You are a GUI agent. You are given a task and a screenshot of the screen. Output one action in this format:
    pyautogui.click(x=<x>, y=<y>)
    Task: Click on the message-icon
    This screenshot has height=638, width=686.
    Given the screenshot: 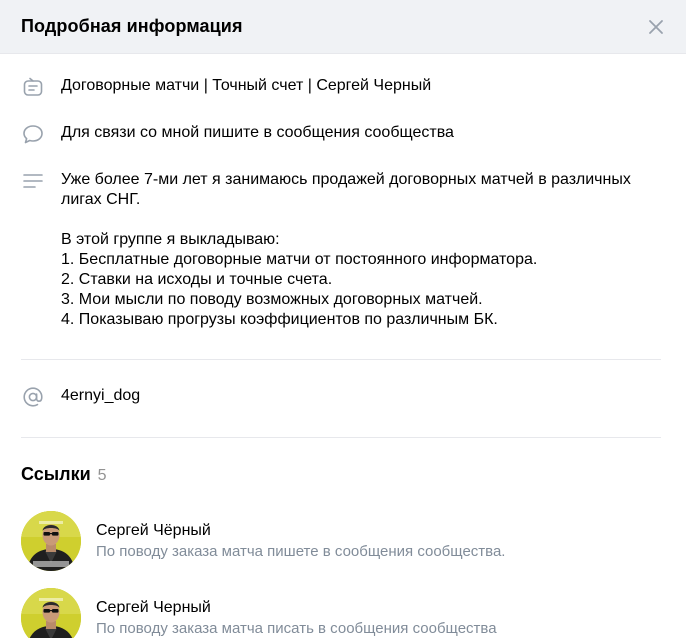 What is the action you would take?
    pyautogui.click(x=33, y=134)
    